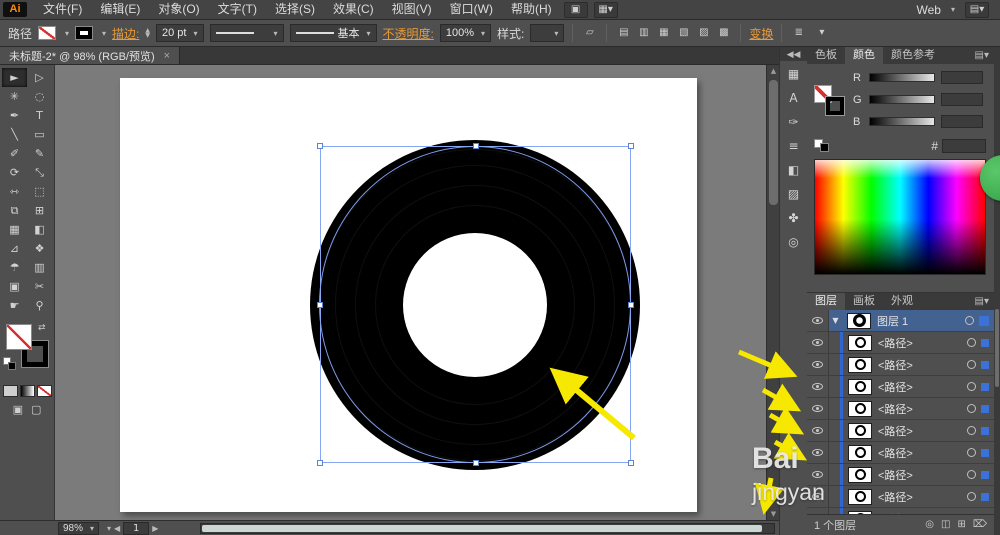 The height and width of the screenshot is (535, 1000). I want to click on hex-value-field, so click(964, 146).